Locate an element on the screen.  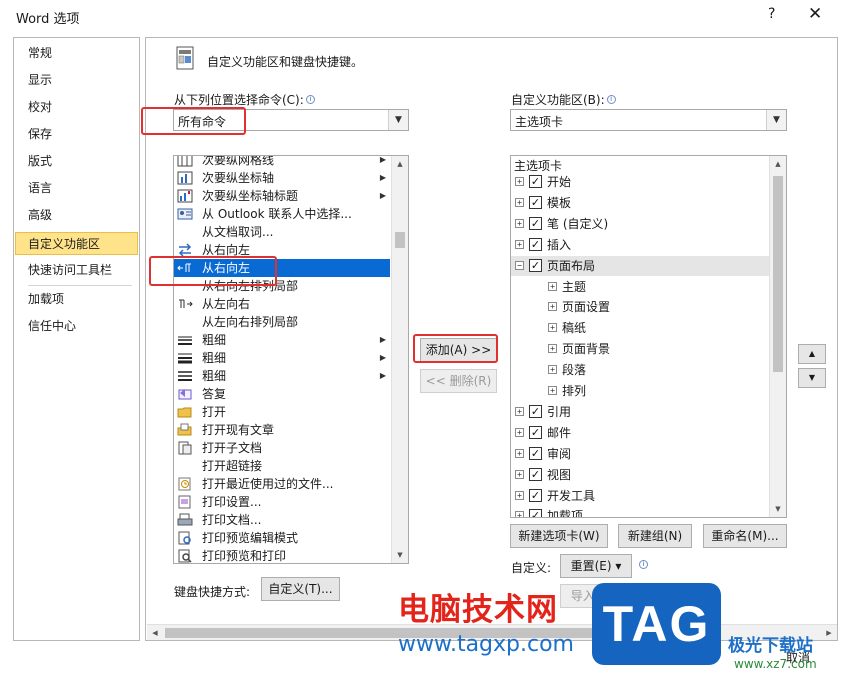
tree-group-item: + 稿纸 is located at coordinates (640, 328).